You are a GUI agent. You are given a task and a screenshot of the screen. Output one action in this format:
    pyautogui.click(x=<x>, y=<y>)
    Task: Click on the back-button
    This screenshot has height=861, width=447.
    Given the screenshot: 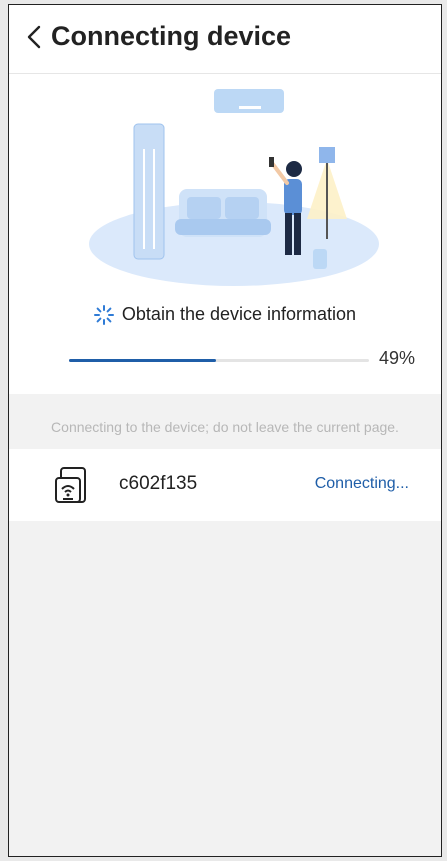 What is the action you would take?
    pyautogui.click(x=34, y=37)
    